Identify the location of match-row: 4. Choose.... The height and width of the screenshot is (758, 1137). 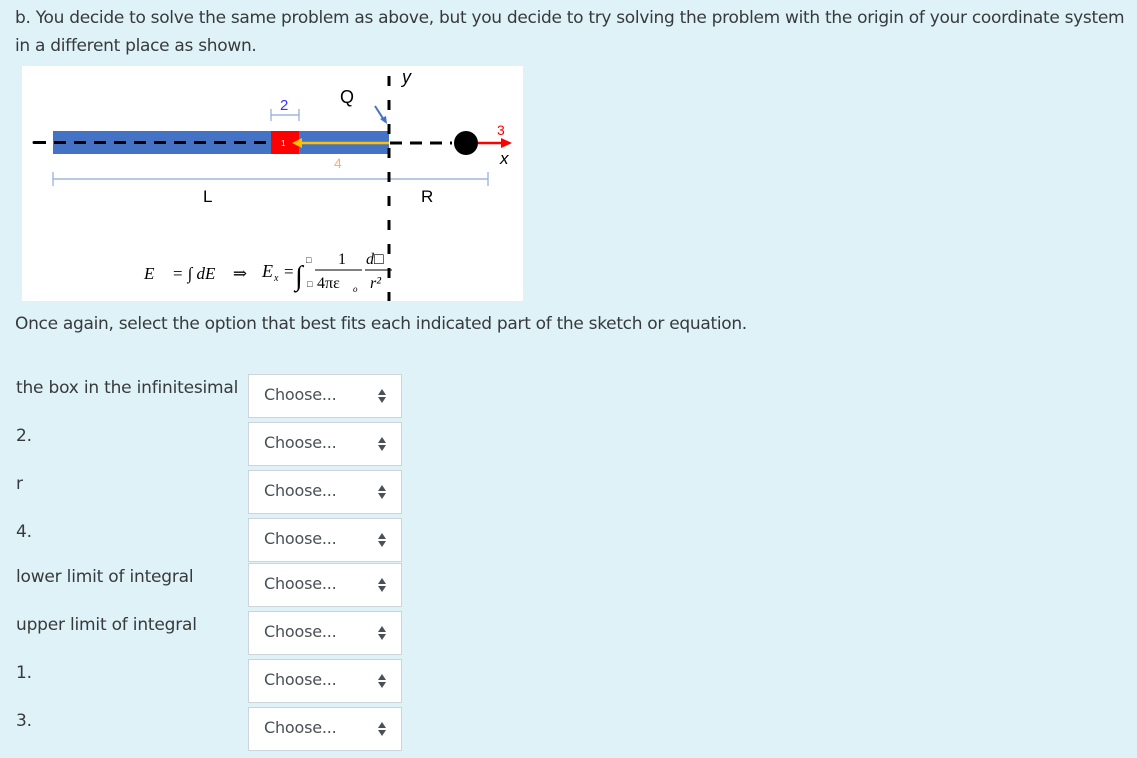
(210, 540).